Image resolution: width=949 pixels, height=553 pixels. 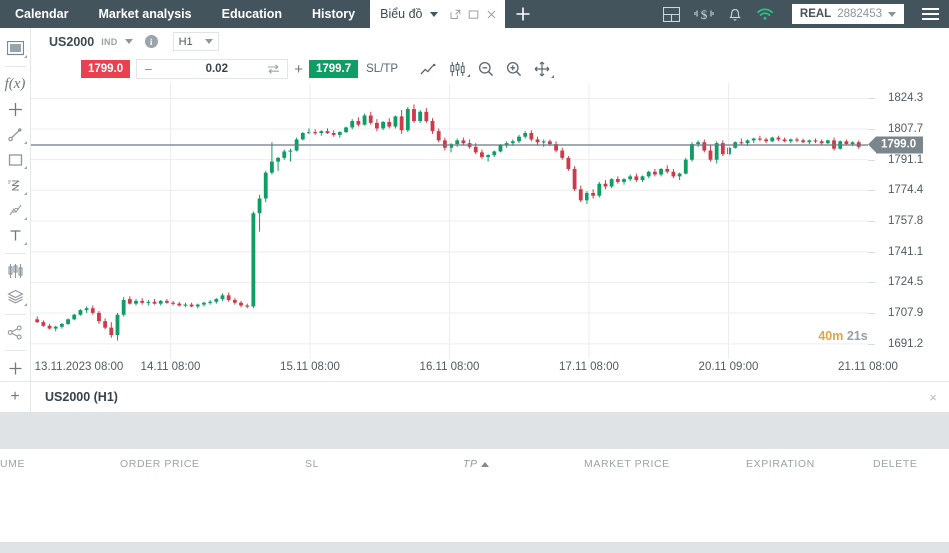 What do you see at coordinates (765, 14) in the screenshot?
I see `wifi-icon` at bounding box center [765, 14].